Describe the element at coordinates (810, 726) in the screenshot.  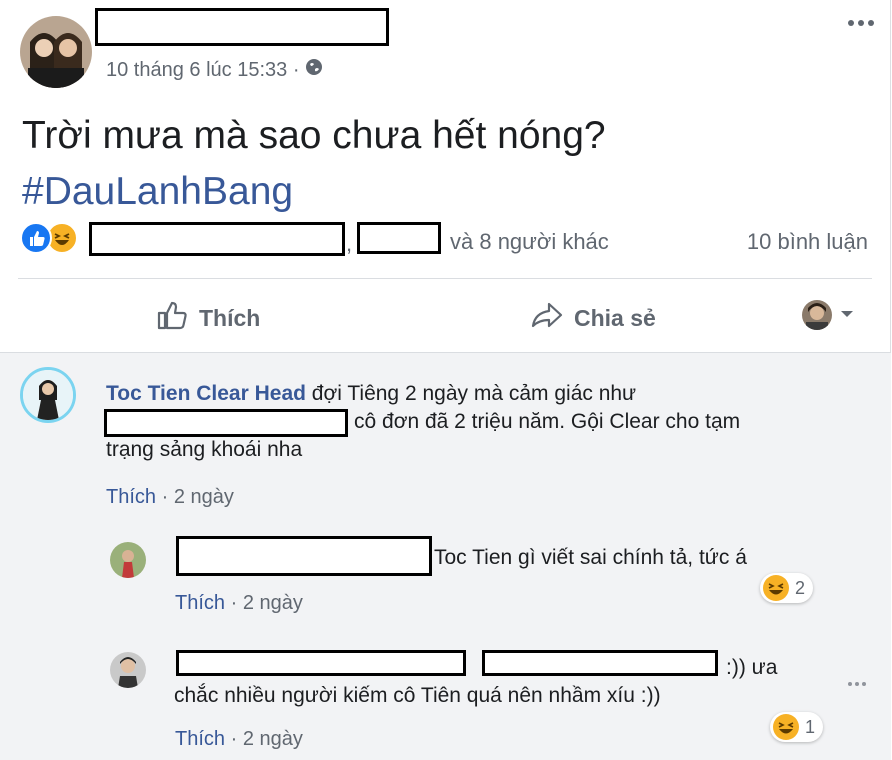
I see `reply-reaction-count: 1` at that location.